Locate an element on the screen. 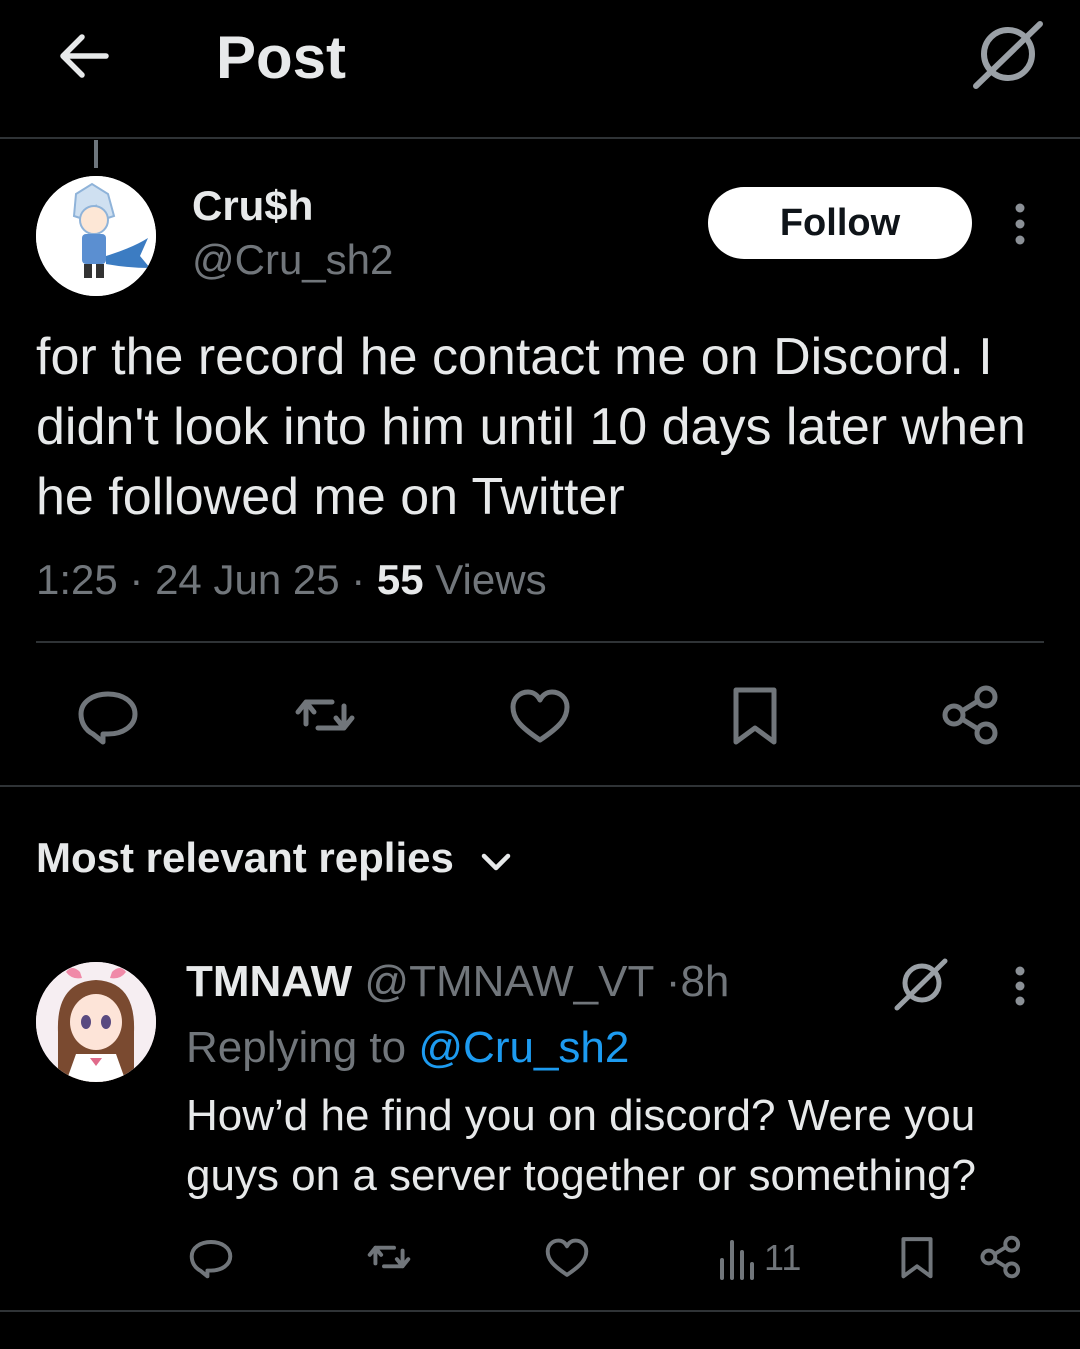  thread-line is located at coordinates (96, 154).